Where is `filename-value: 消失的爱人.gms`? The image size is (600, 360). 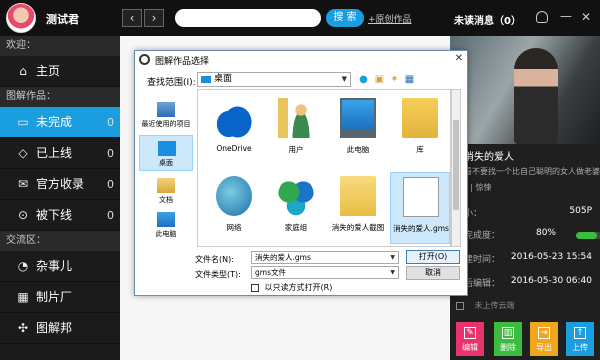 filename-value: 消失的爱人.gms is located at coordinates (283, 257).